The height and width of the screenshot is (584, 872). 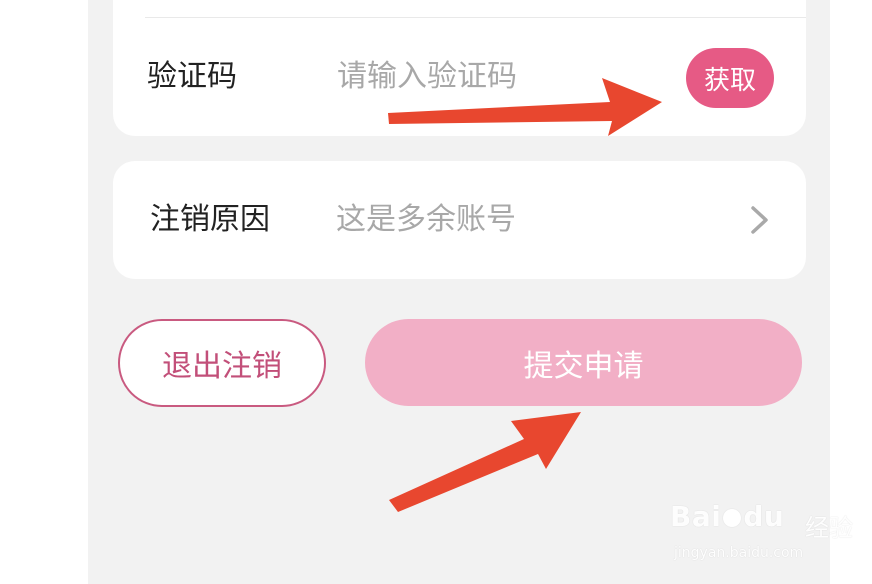 I want to click on field-divider, so click(x=475, y=17).